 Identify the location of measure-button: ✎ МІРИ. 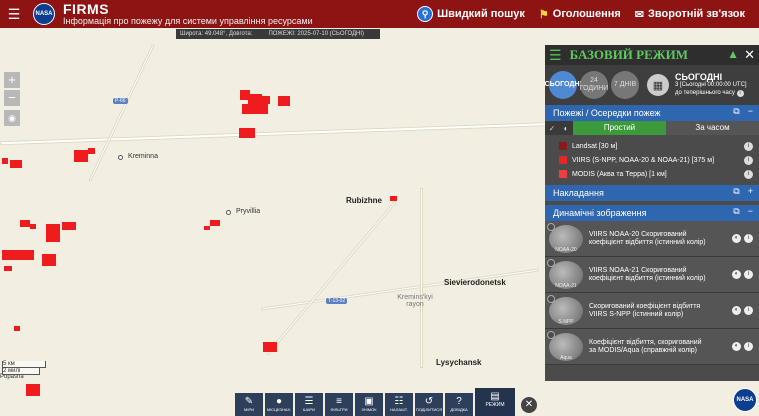
(249, 404).